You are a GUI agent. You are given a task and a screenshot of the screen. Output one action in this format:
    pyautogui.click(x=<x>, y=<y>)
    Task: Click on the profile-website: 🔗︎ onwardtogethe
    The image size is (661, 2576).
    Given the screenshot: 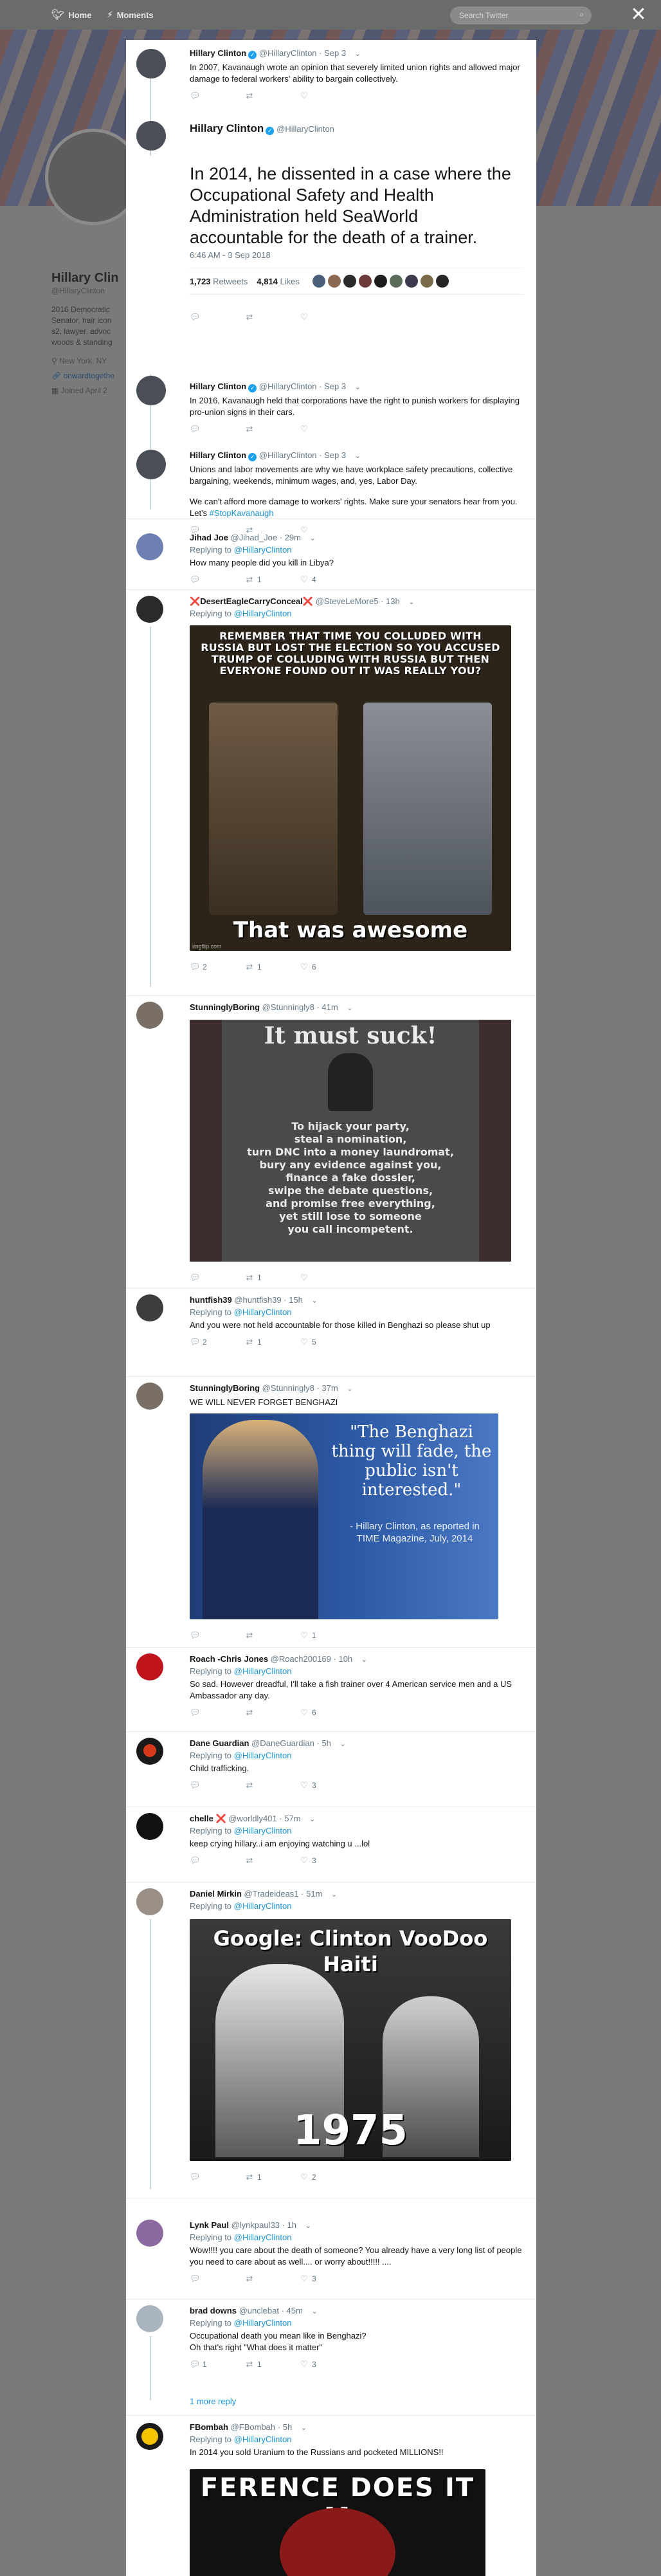 What is the action you would take?
    pyautogui.click(x=87, y=376)
    